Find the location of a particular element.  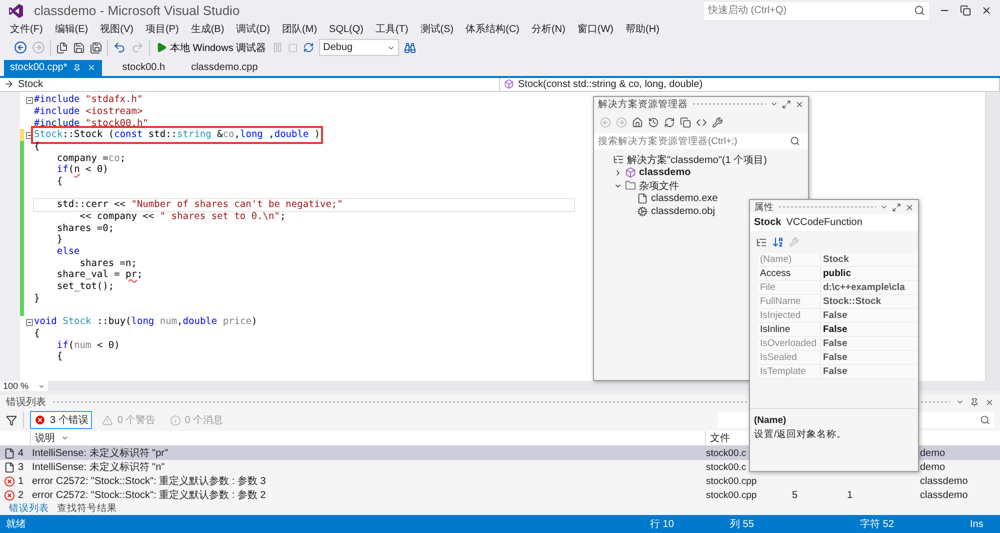

tree-item: classdemo is located at coordinates (665, 172).